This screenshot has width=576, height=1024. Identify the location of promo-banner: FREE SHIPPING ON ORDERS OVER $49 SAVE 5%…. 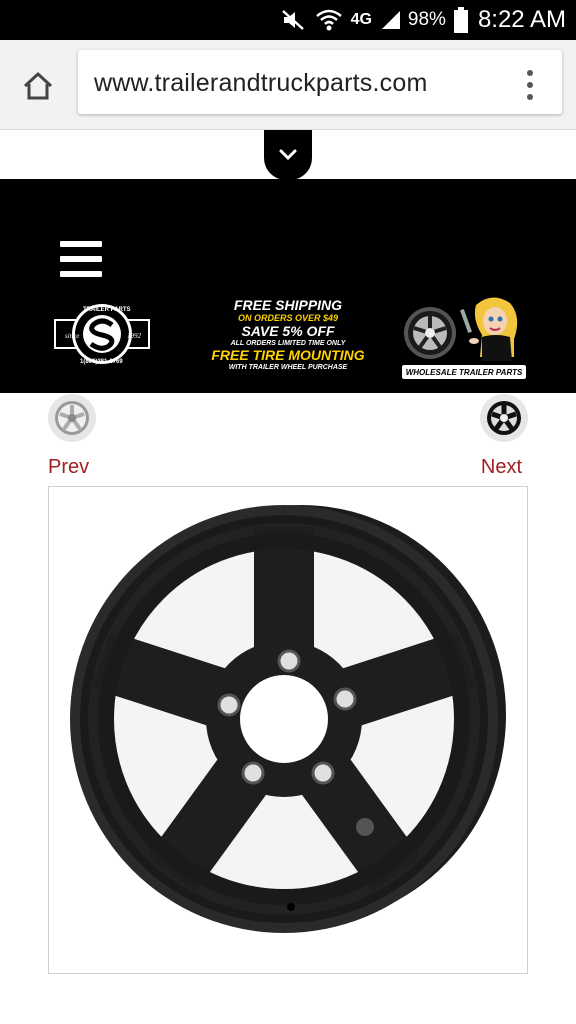
(288, 334).